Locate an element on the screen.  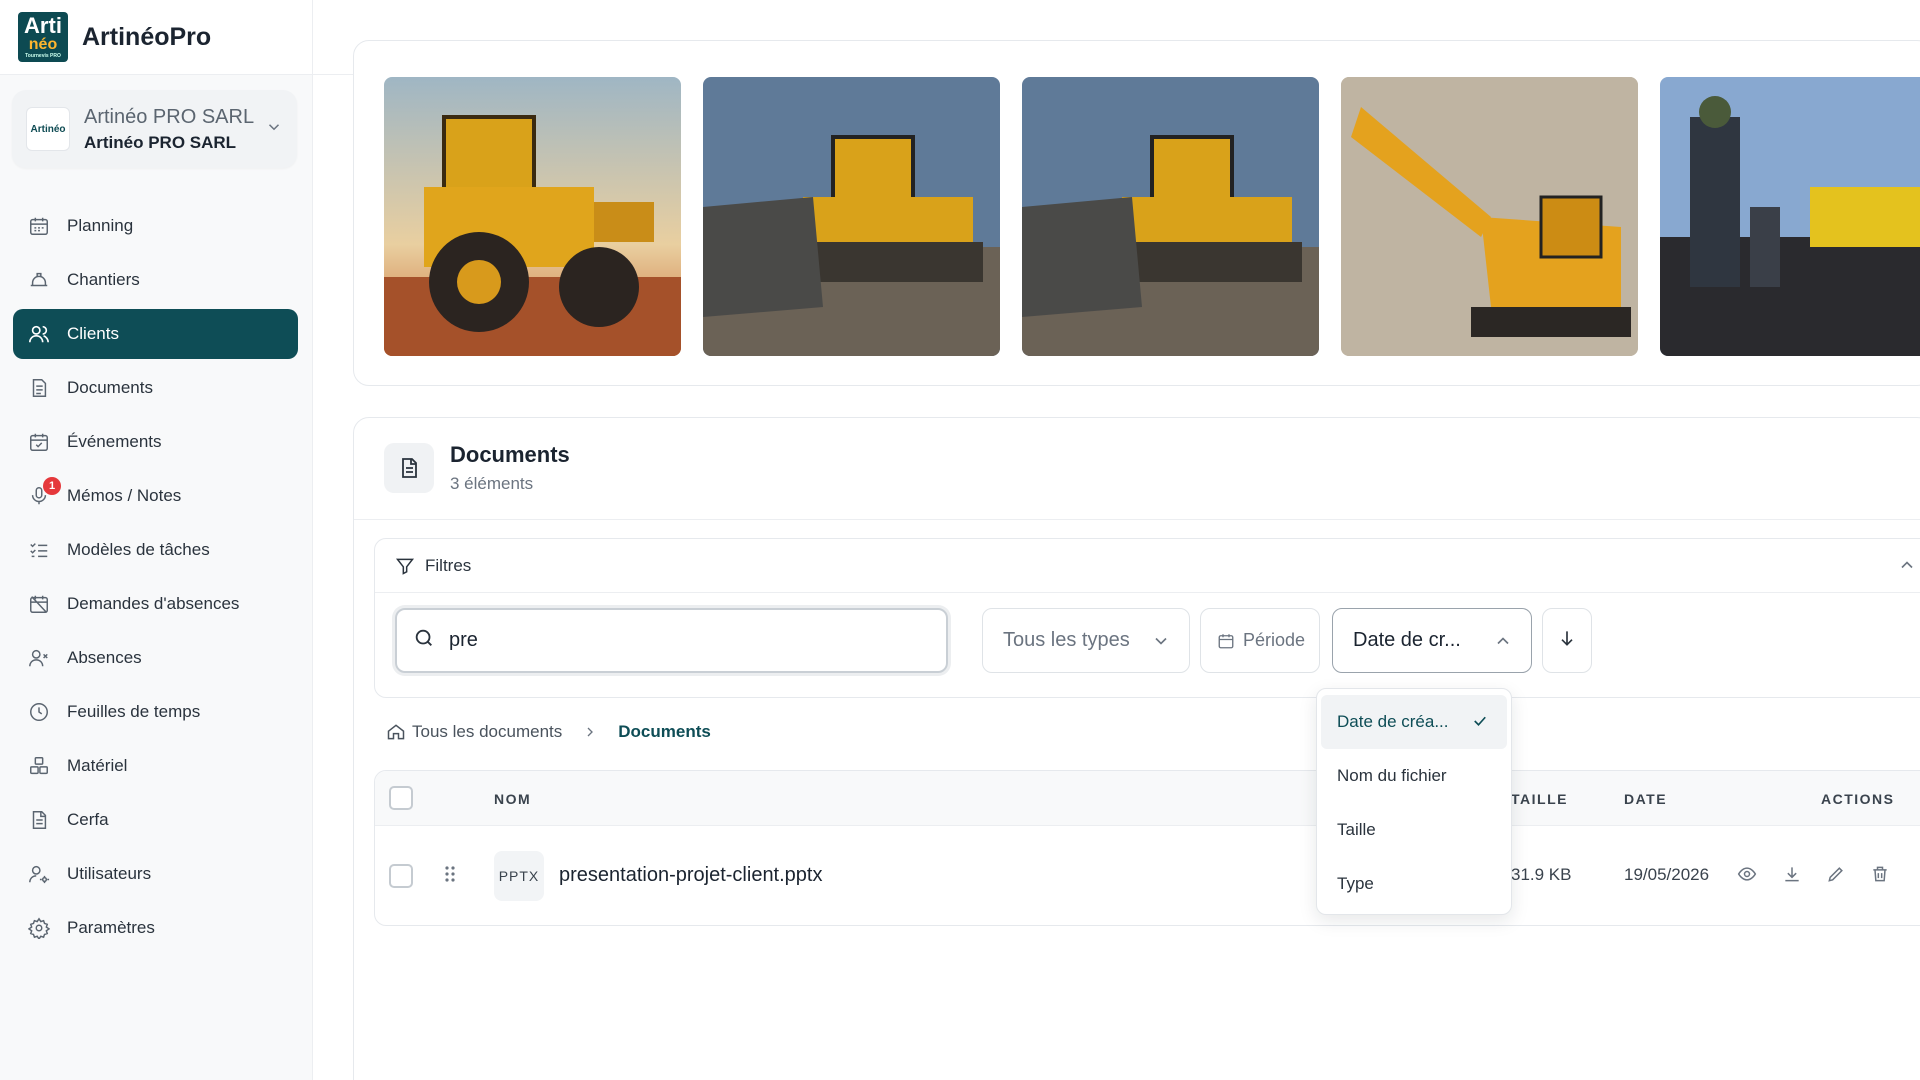
sort-direction-button is located at coordinates (1567, 640).